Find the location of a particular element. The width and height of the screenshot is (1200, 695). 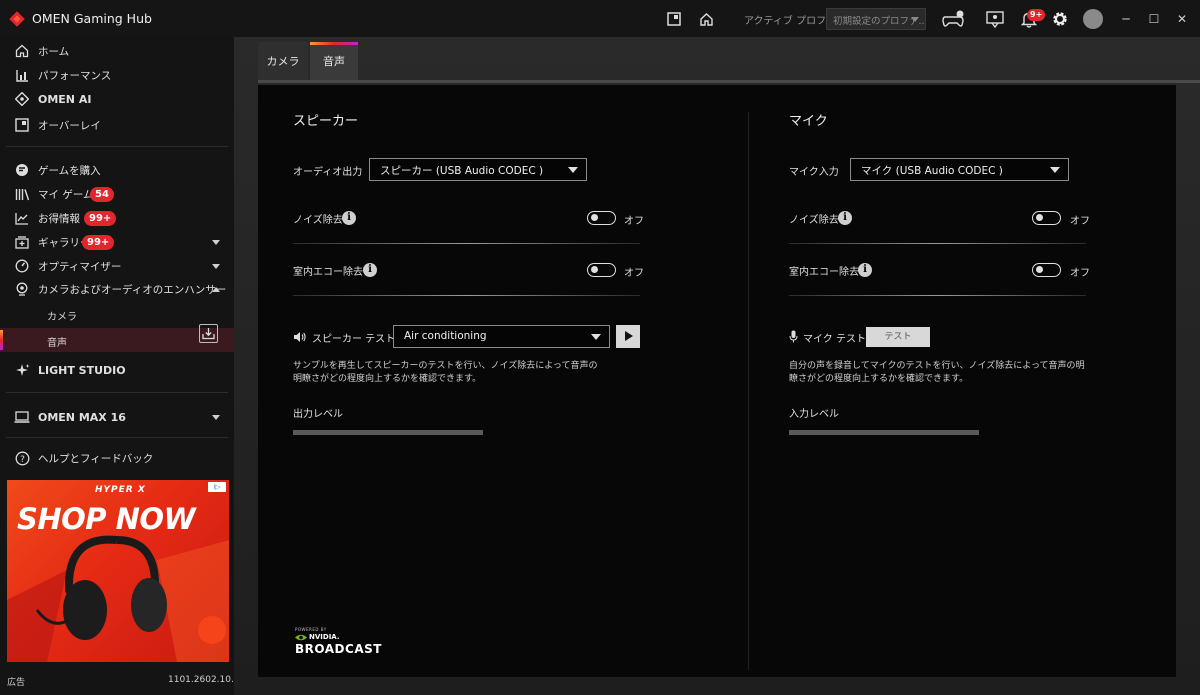

speaker-noise-label: ノイズ除去 is located at coordinates (318, 220).